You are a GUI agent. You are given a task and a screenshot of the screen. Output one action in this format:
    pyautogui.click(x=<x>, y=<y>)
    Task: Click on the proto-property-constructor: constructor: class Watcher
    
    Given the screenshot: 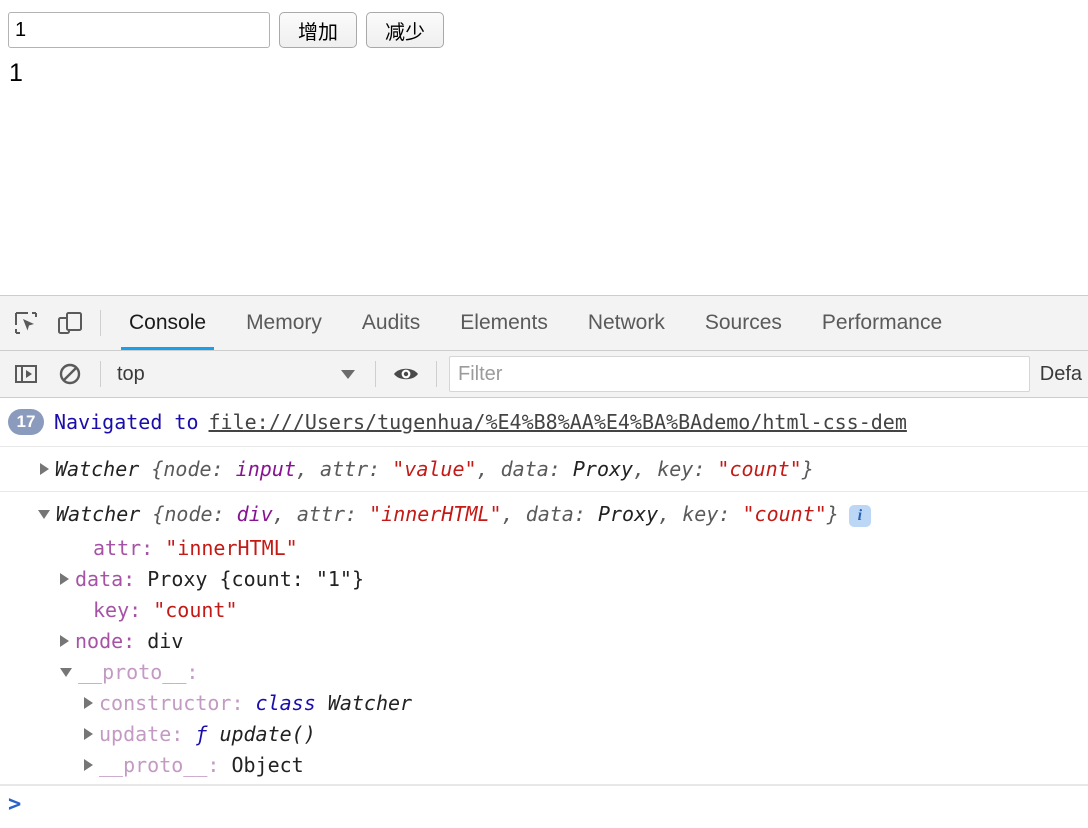 What is the action you would take?
    pyautogui.click(x=544, y=703)
    